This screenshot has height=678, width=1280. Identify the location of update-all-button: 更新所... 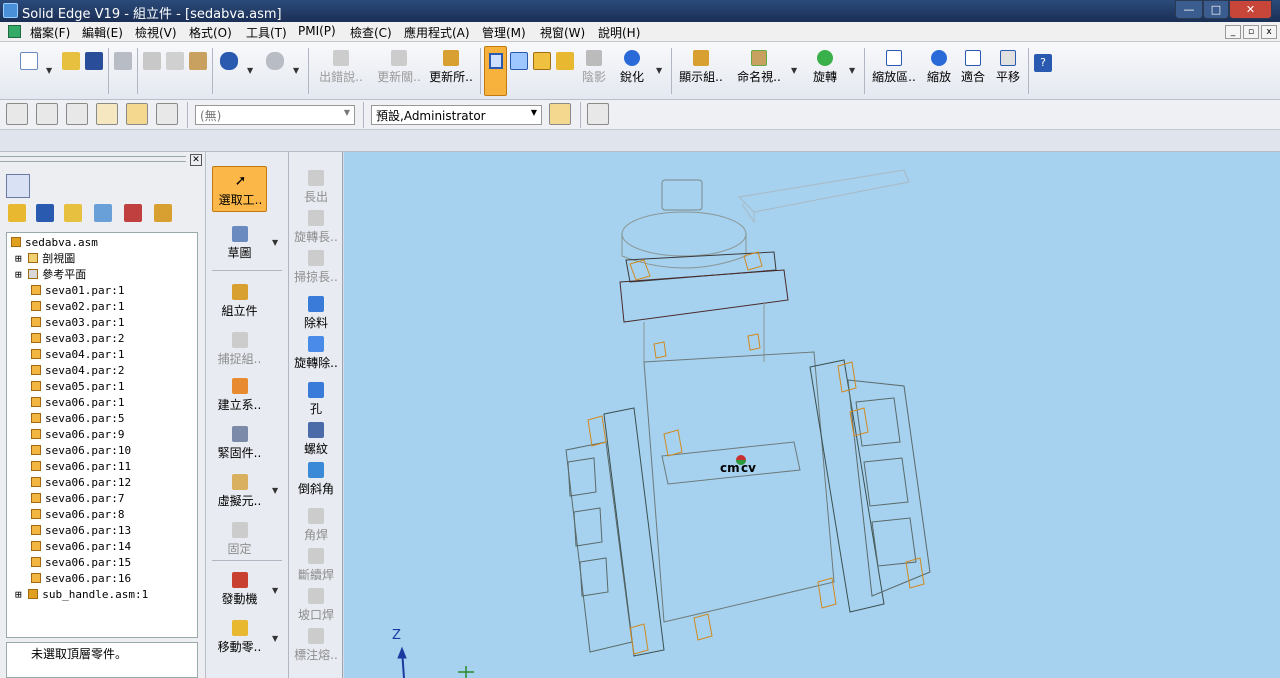
(451, 65).